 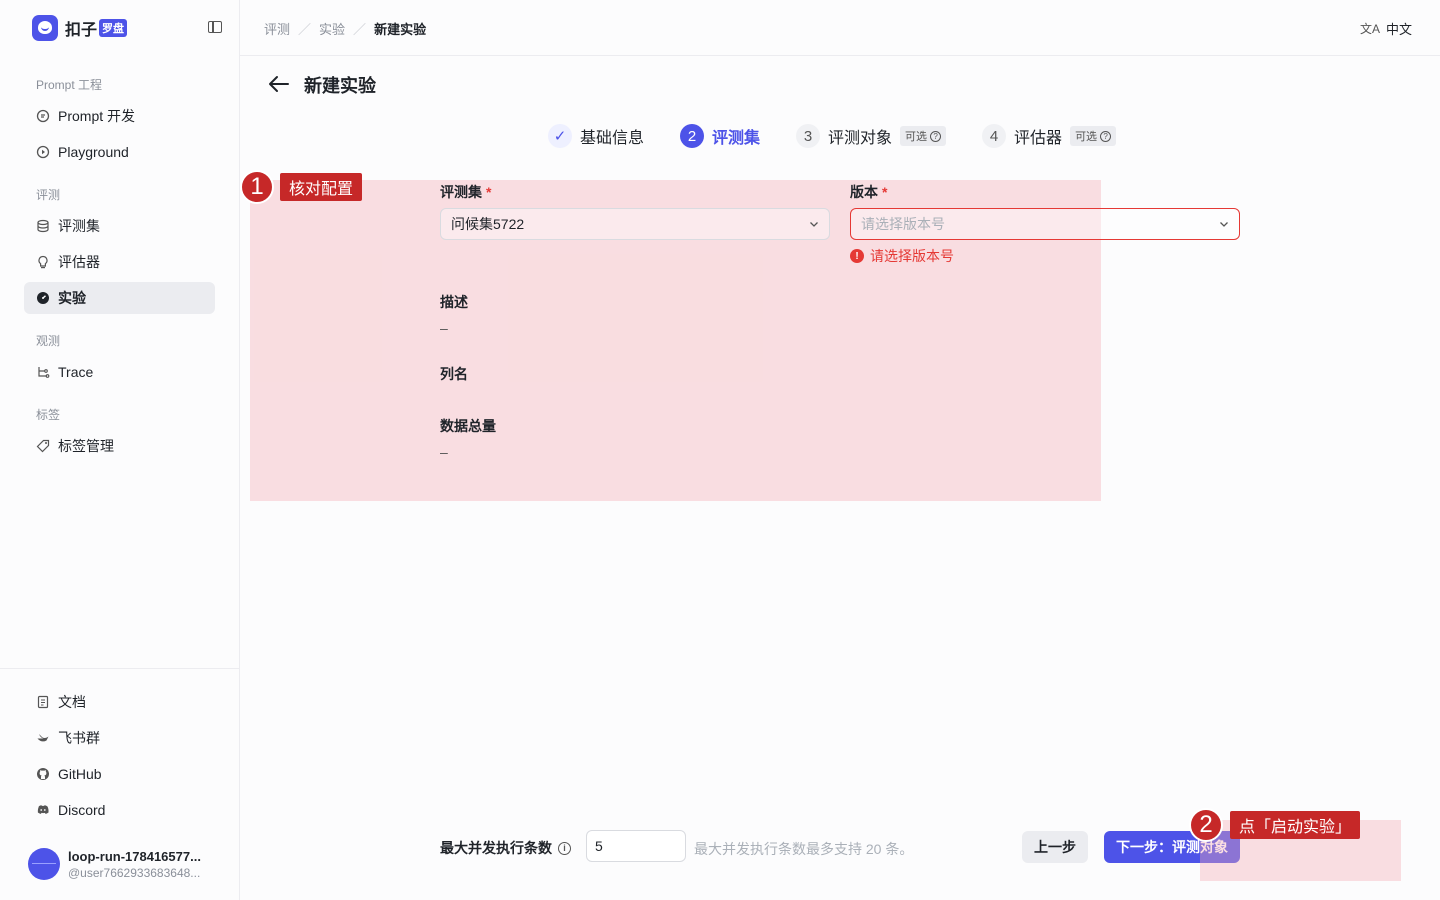 What do you see at coordinates (119, 298) in the screenshot?
I see `sidebar-item-experiment: 实验` at bounding box center [119, 298].